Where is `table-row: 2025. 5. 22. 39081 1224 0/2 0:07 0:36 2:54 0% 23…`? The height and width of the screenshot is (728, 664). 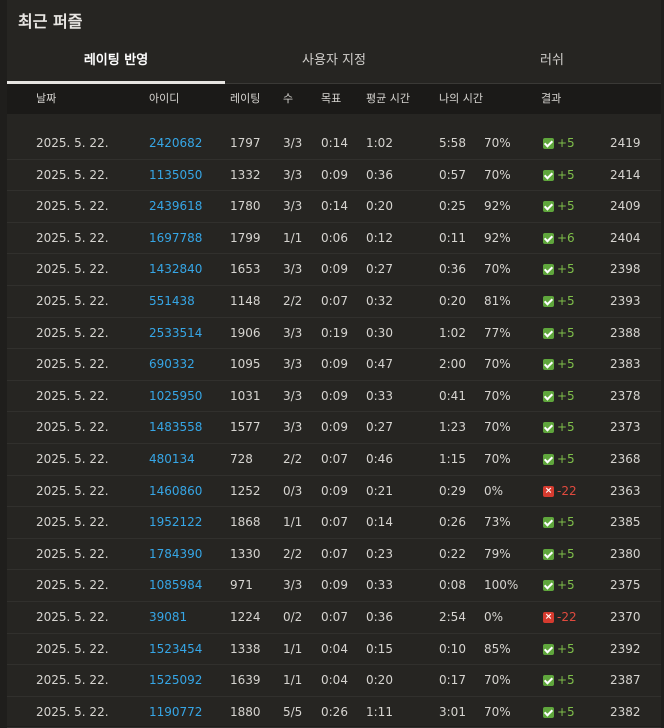
table-row: 2025. 5. 22. 39081 1224 0/2 0:07 0:36 2:54 0% 23… is located at coordinates (334, 618).